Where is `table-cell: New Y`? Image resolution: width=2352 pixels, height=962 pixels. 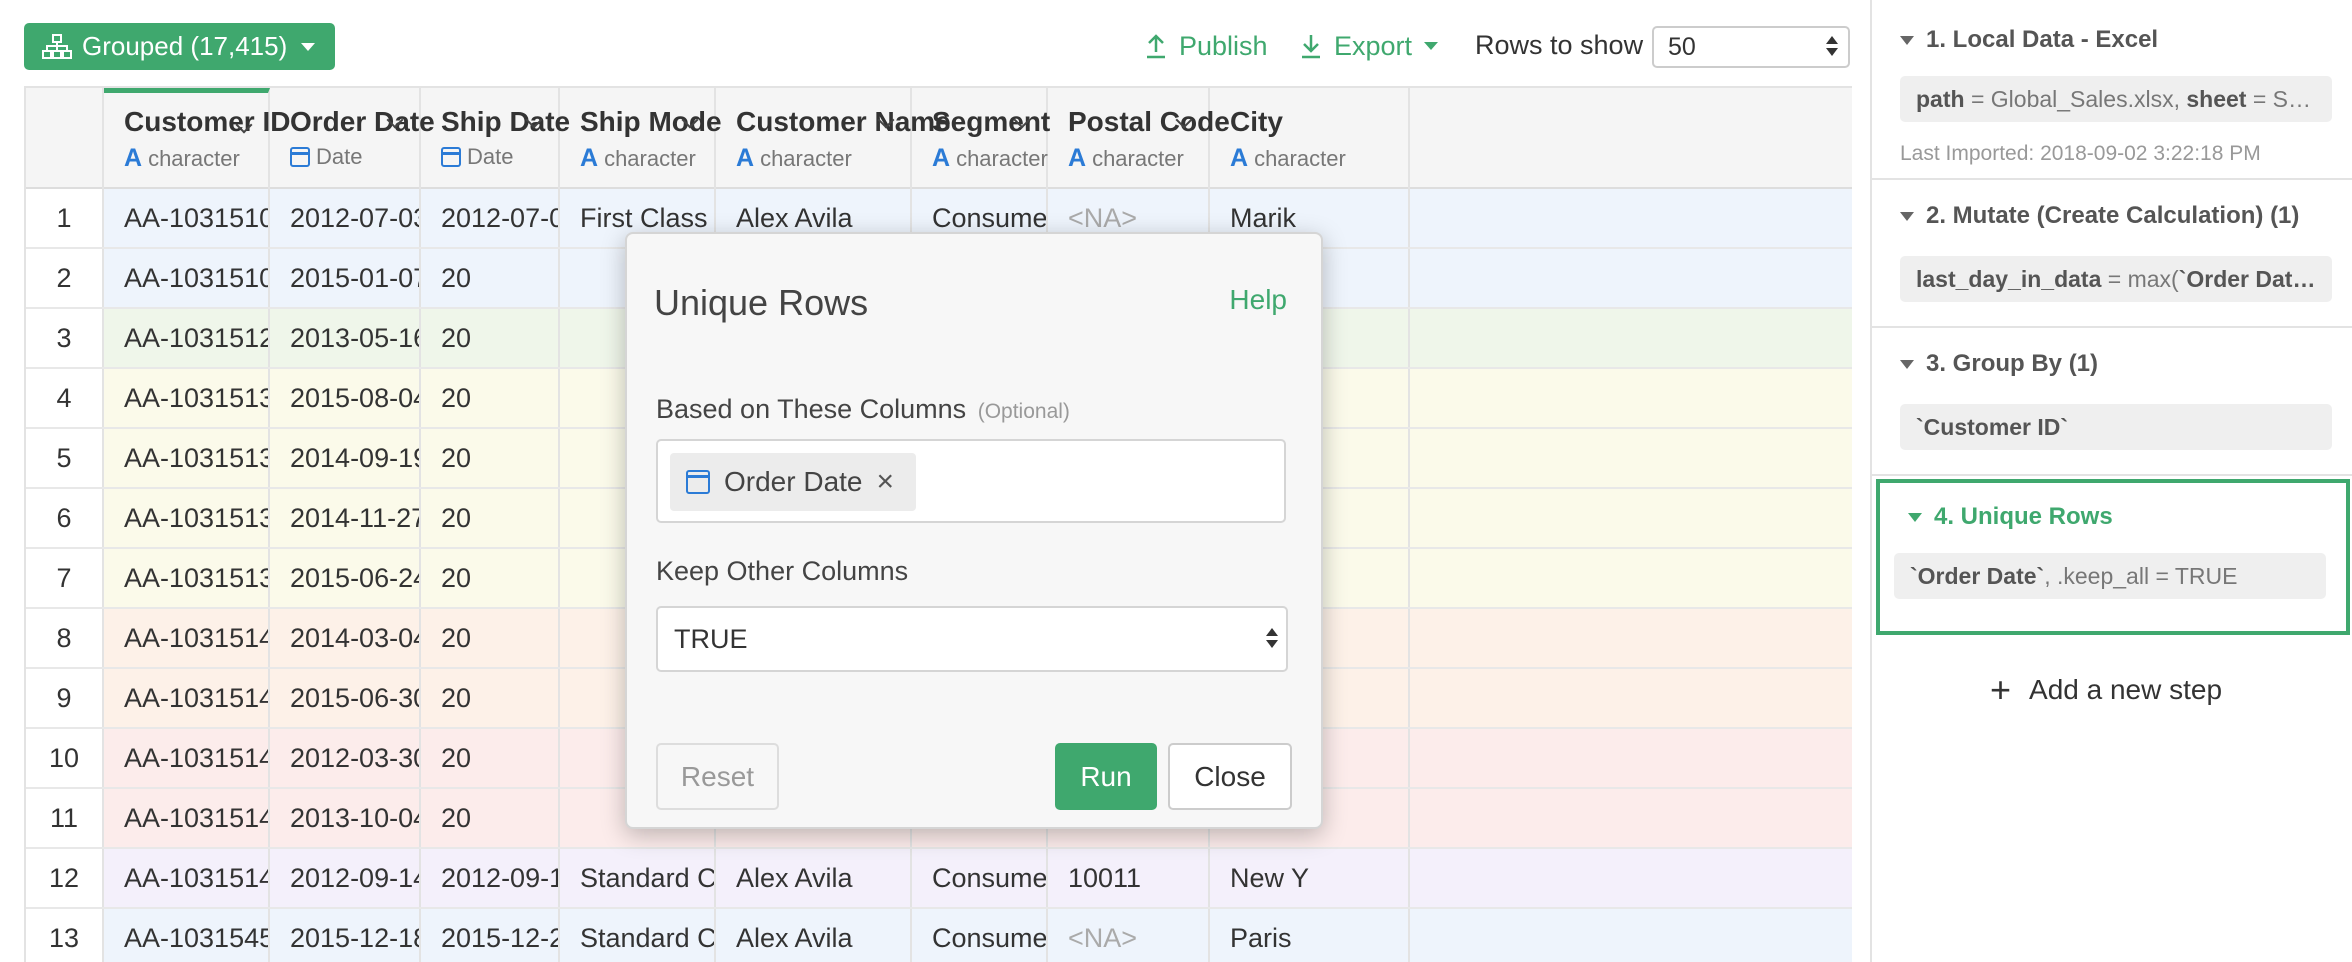 table-cell: New Y is located at coordinates (1310, 878).